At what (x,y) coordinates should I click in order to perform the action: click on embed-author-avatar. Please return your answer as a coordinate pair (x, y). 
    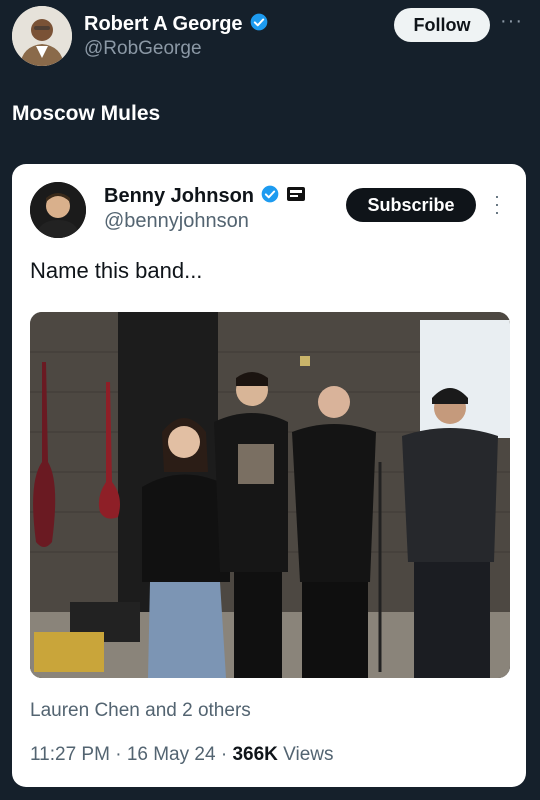
    Looking at the image, I should click on (58, 210).